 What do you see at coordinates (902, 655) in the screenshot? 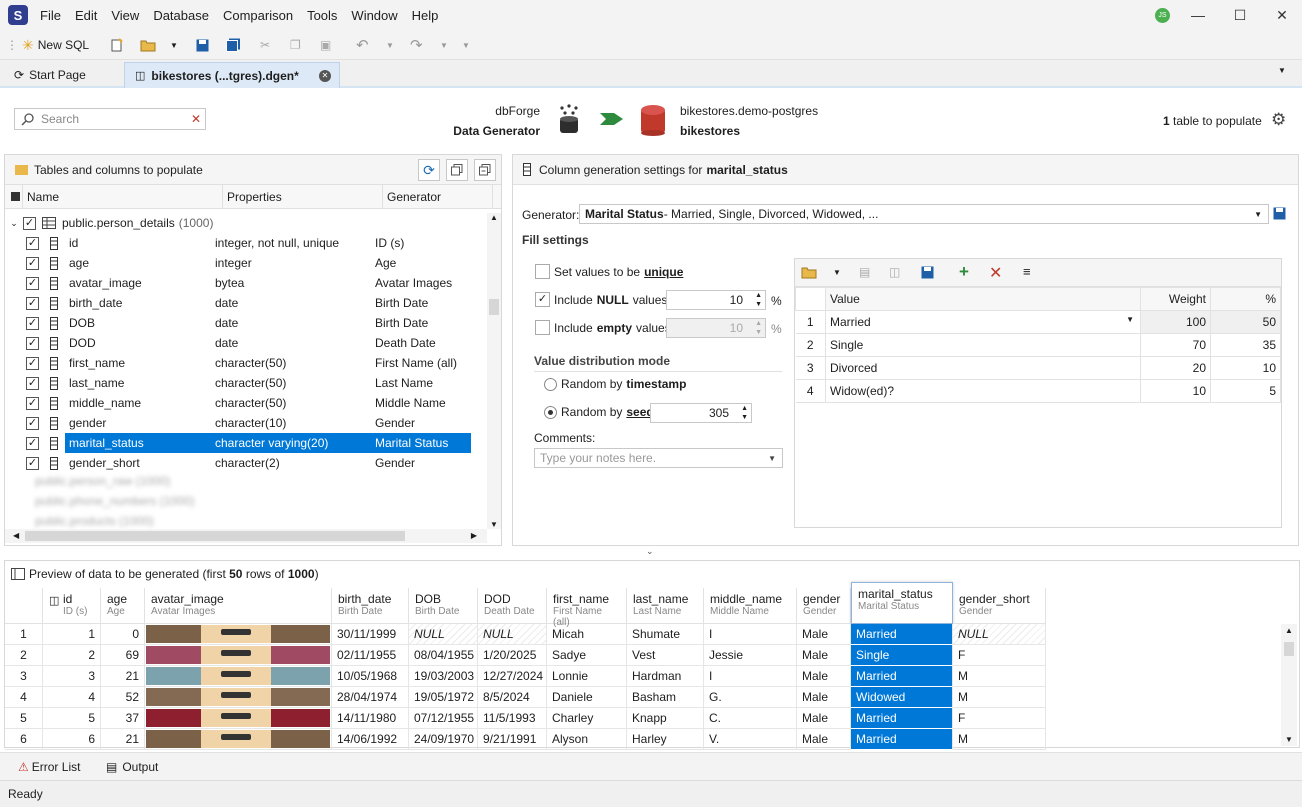
I see `preview-cell-marital: Single` at bounding box center [902, 655].